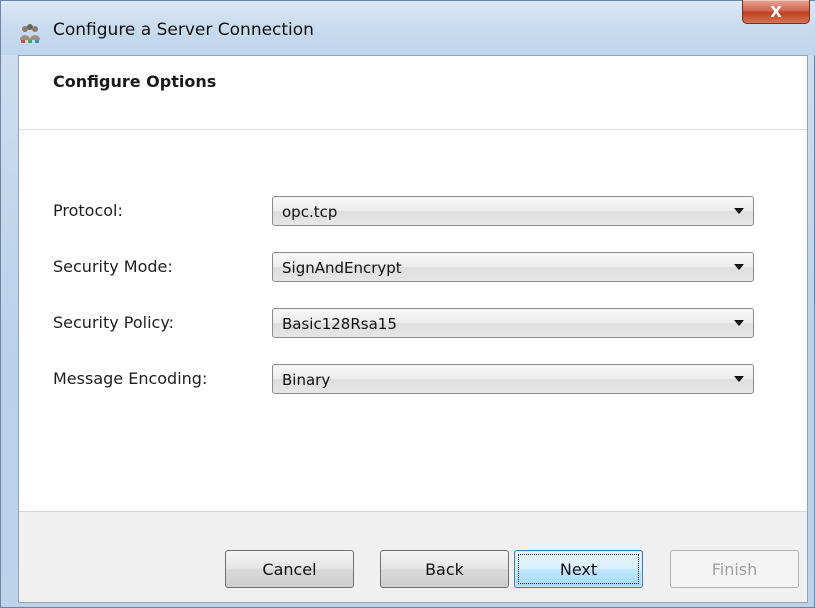  I want to click on close-icon: X, so click(776, 11).